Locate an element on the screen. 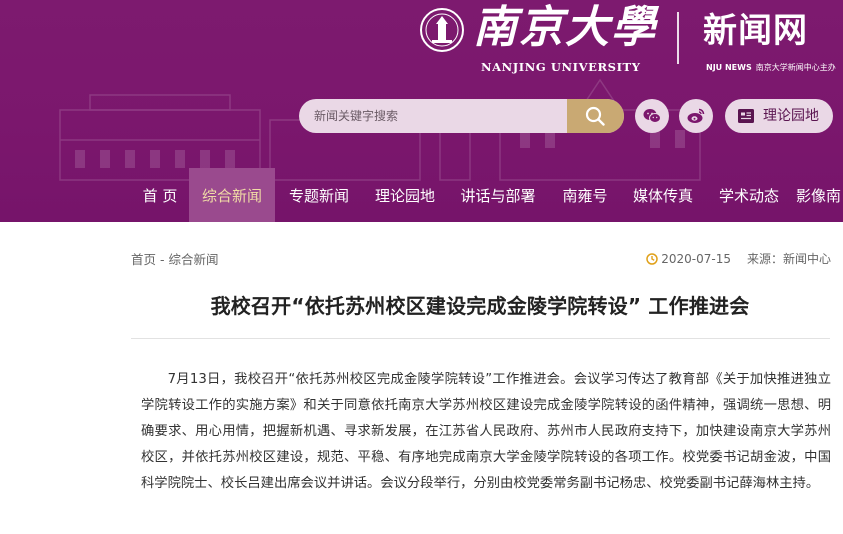  book-icon is located at coordinates (746, 116).